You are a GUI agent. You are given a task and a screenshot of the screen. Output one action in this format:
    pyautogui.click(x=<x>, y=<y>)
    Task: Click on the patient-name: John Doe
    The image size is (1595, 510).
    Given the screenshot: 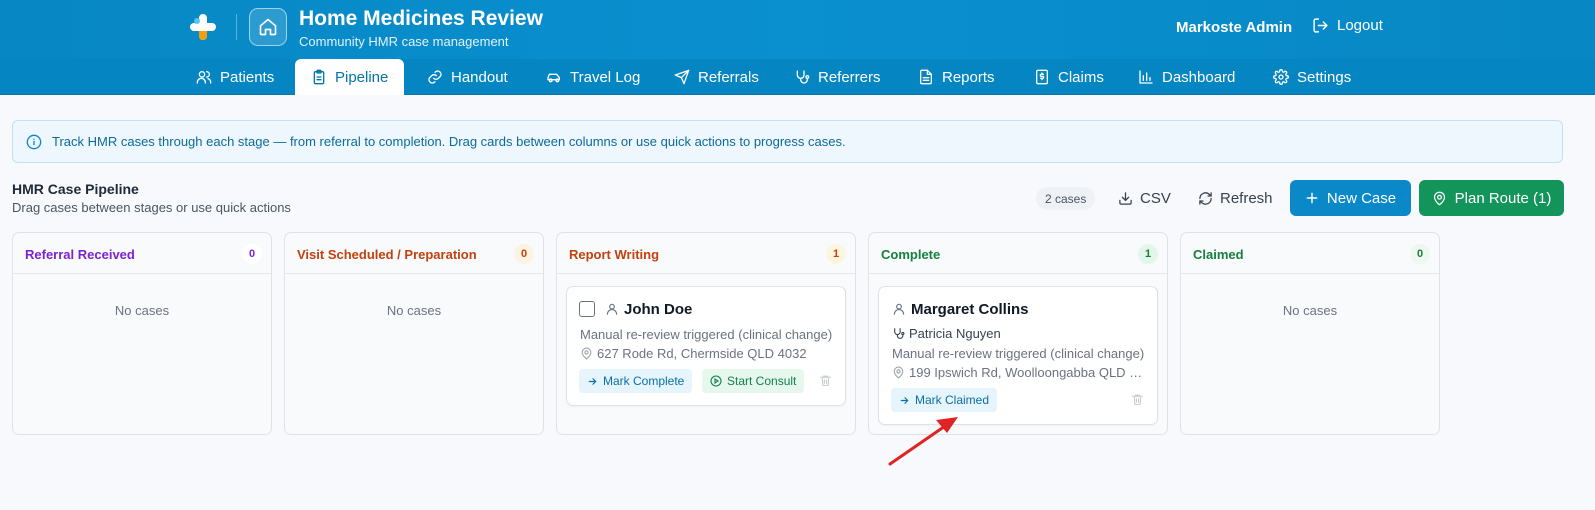 What is the action you would take?
    pyautogui.click(x=658, y=309)
    